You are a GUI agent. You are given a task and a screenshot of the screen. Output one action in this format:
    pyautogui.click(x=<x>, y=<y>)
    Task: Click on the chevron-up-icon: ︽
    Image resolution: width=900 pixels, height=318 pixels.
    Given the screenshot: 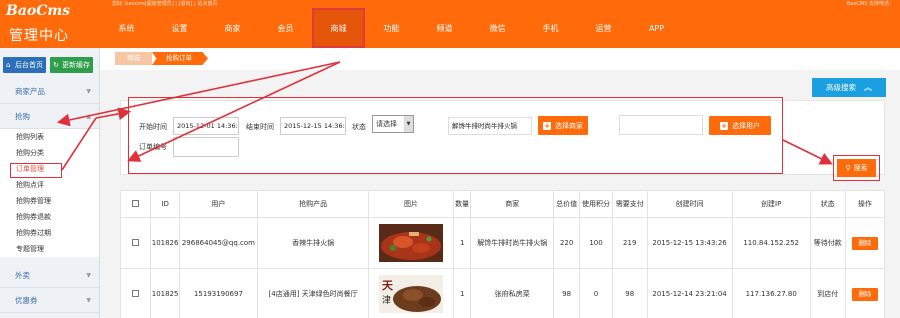 What is the action you would take?
    pyautogui.click(x=868, y=87)
    